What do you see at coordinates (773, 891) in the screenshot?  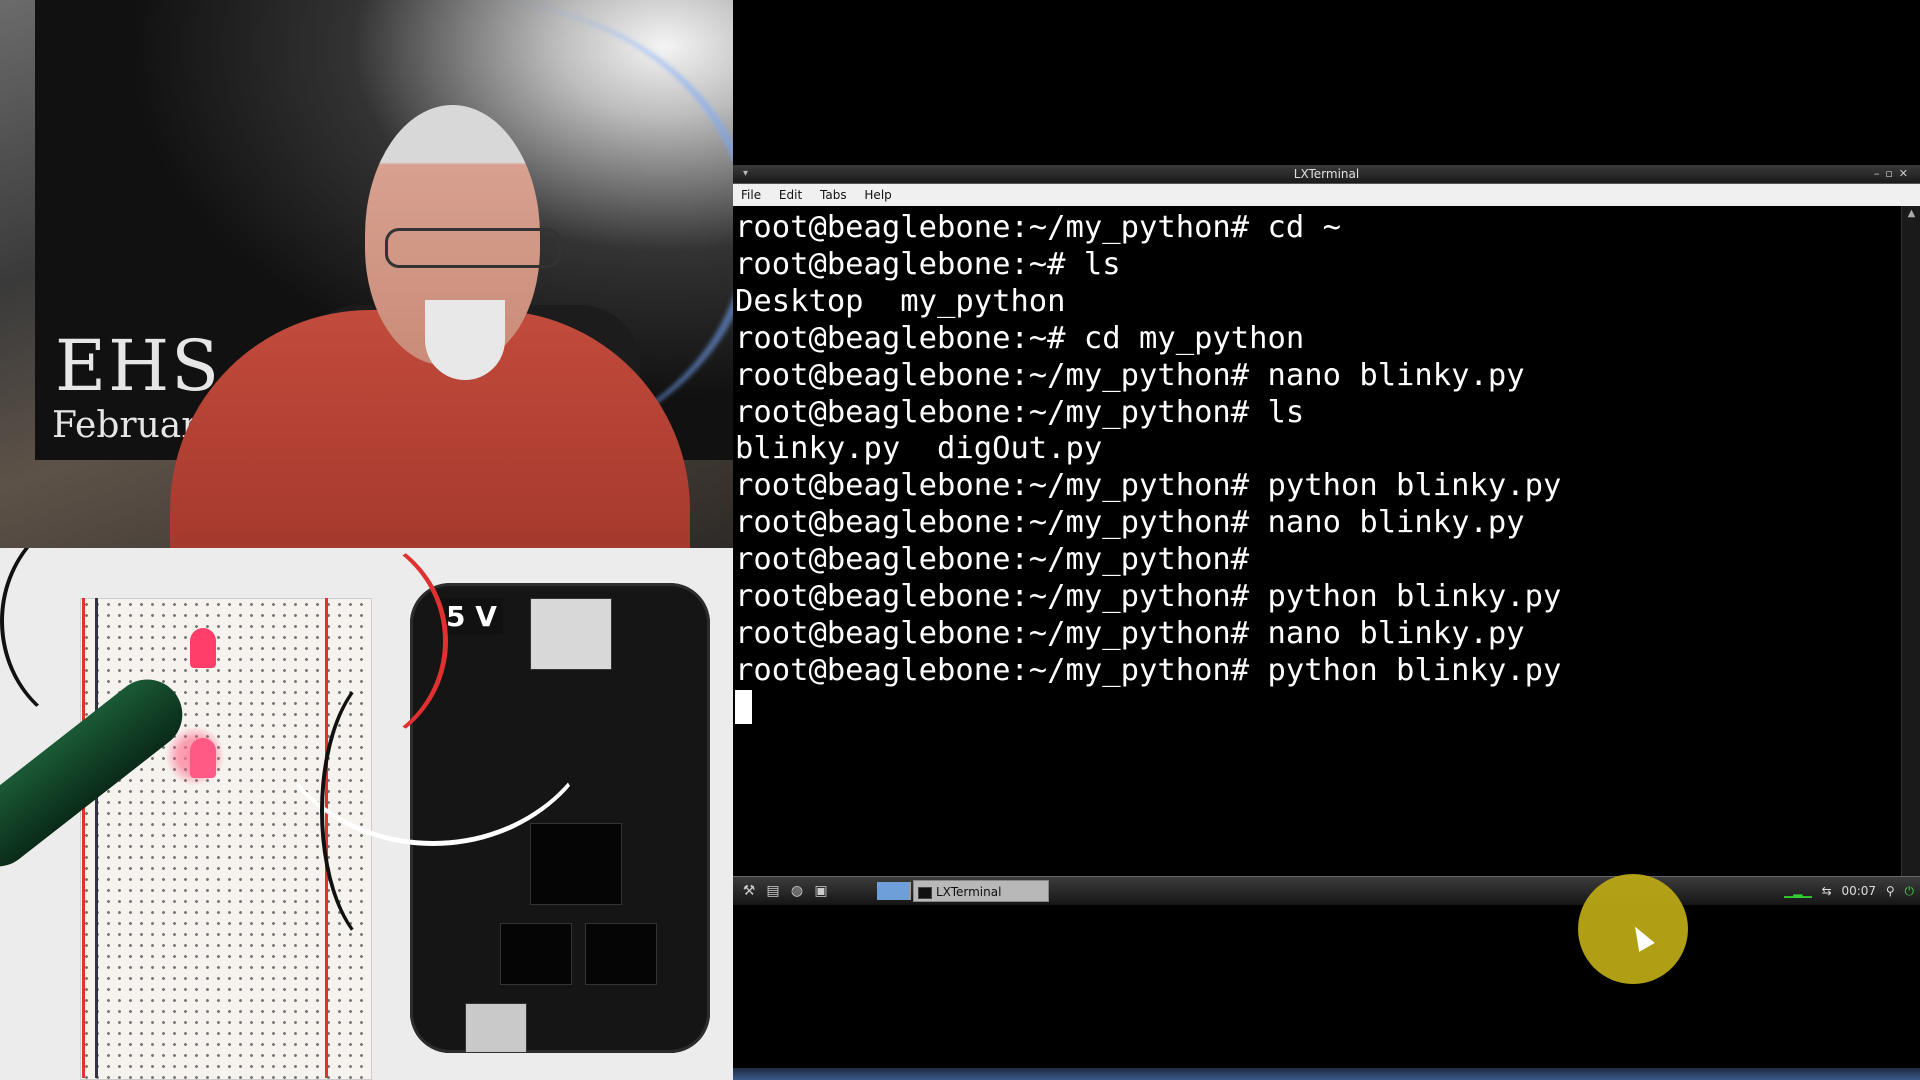 I see `file-manager-icon: ▤` at bounding box center [773, 891].